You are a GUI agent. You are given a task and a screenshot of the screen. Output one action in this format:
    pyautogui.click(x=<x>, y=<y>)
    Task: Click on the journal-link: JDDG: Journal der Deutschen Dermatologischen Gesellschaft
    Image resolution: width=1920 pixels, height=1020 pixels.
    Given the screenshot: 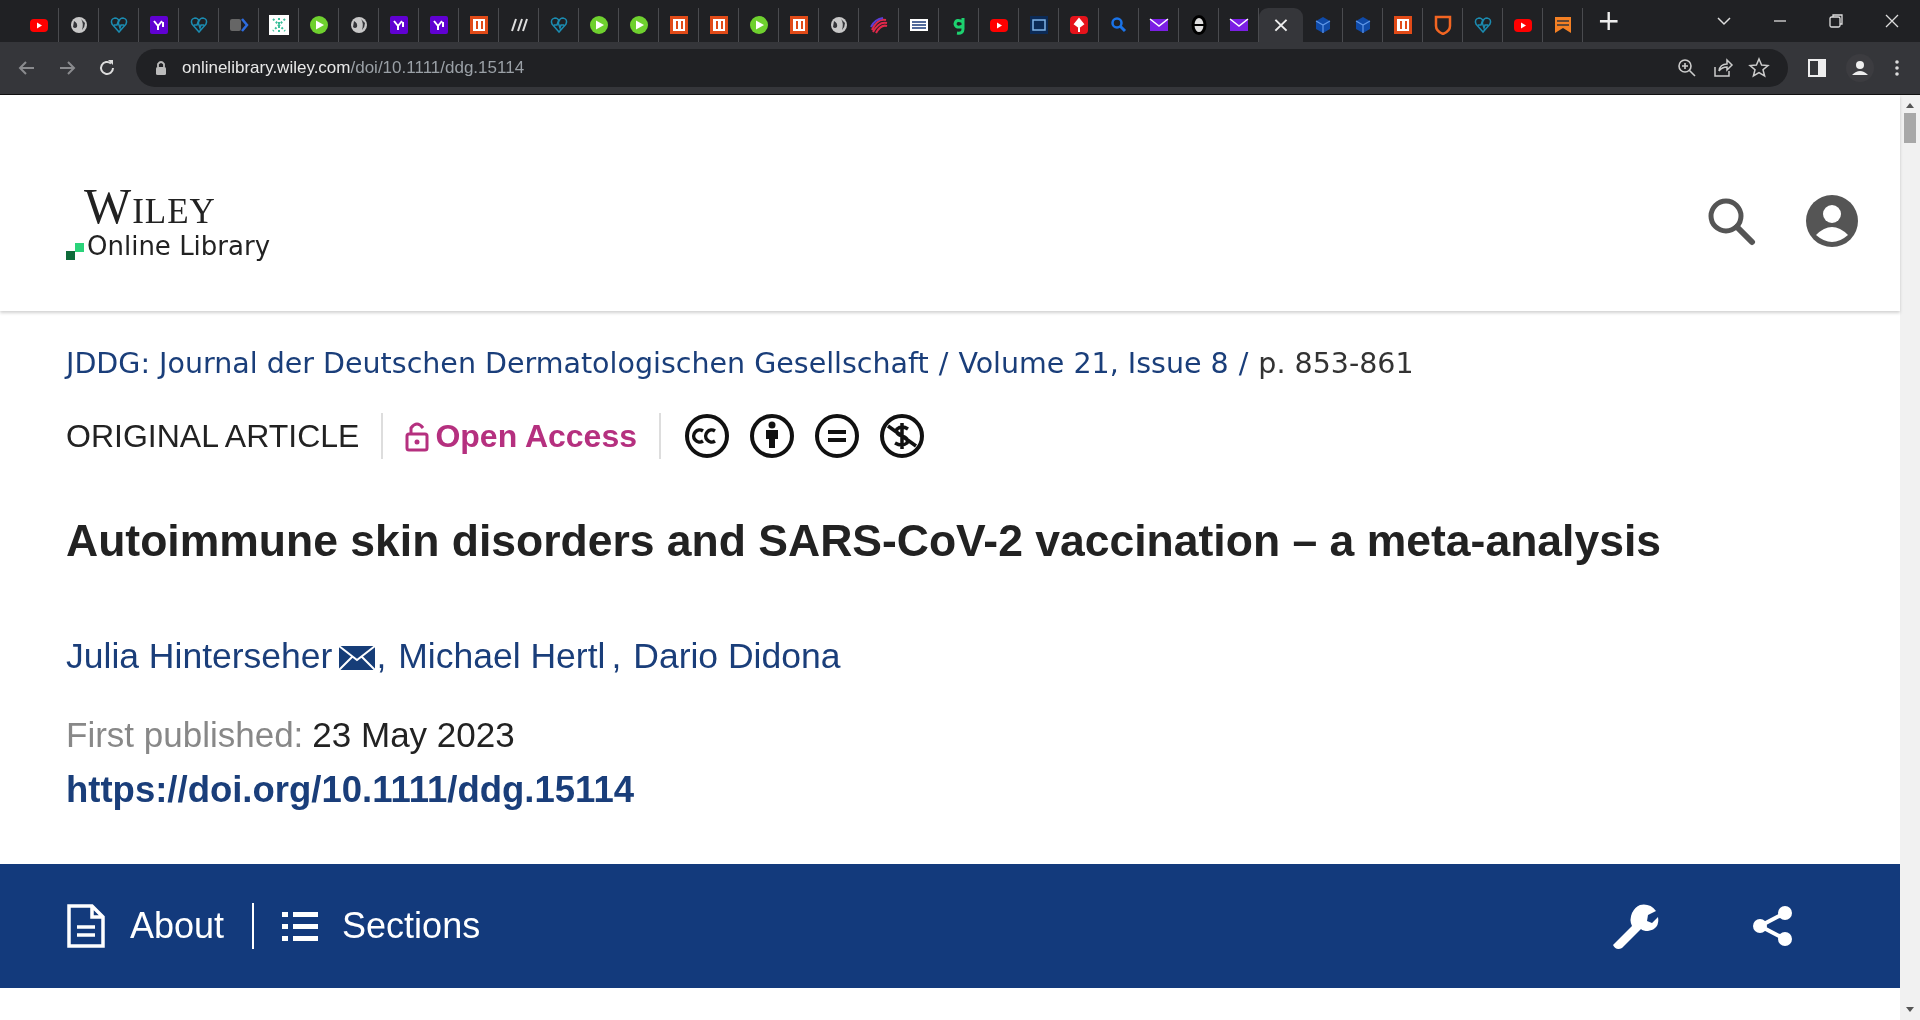 What is the action you would take?
    pyautogui.click(x=497, y=363)
    